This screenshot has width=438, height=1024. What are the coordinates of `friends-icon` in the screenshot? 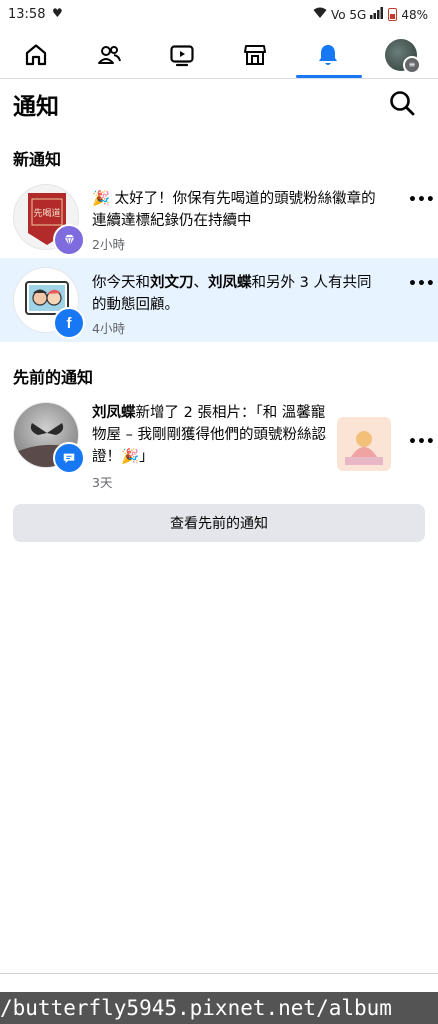 It's located at (109, 55).